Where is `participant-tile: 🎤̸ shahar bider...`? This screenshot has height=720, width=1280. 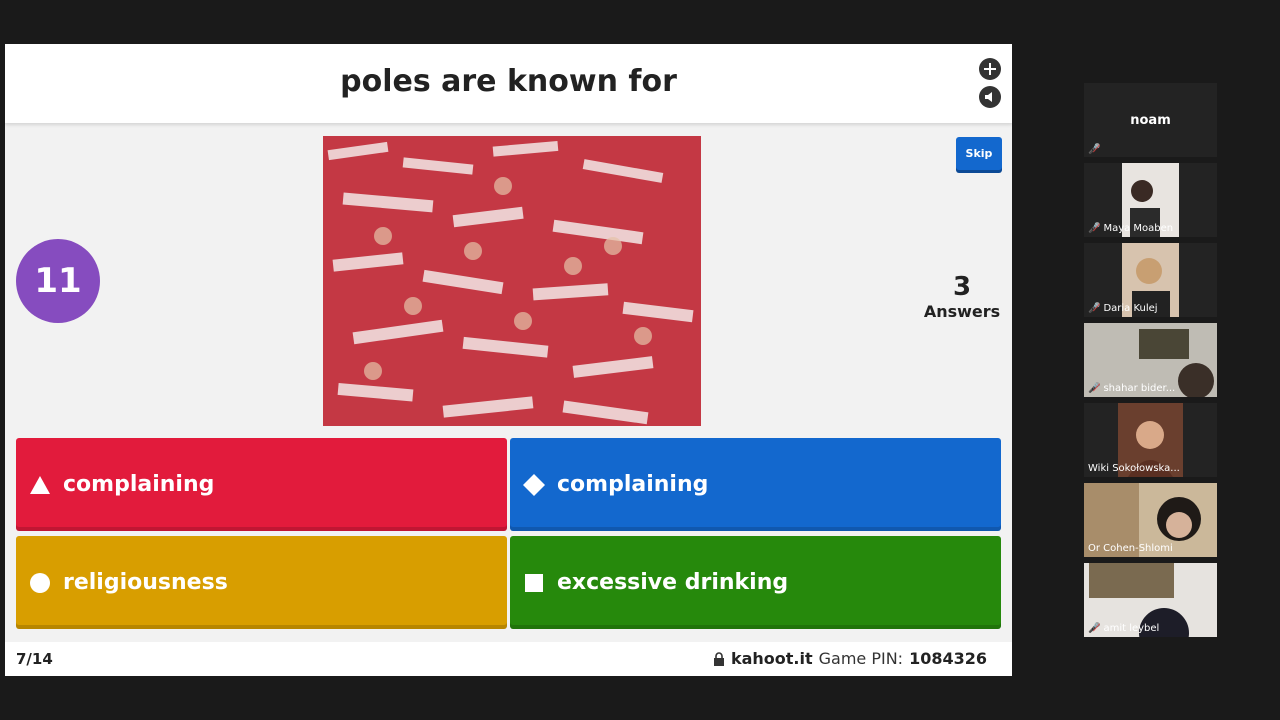 participant-tile: 🎤̸ shahar bider... is located at coordinates (1150, 360).